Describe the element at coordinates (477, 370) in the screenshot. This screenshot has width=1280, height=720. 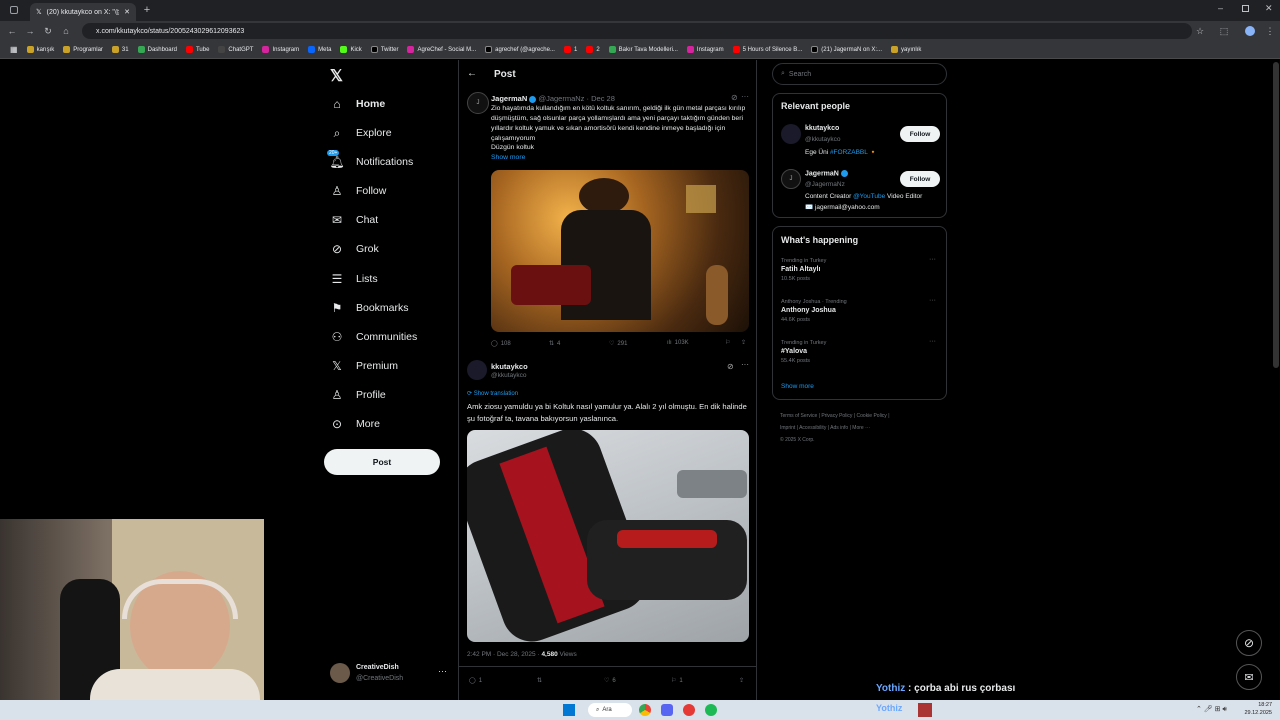
I see `avatar` at that location.